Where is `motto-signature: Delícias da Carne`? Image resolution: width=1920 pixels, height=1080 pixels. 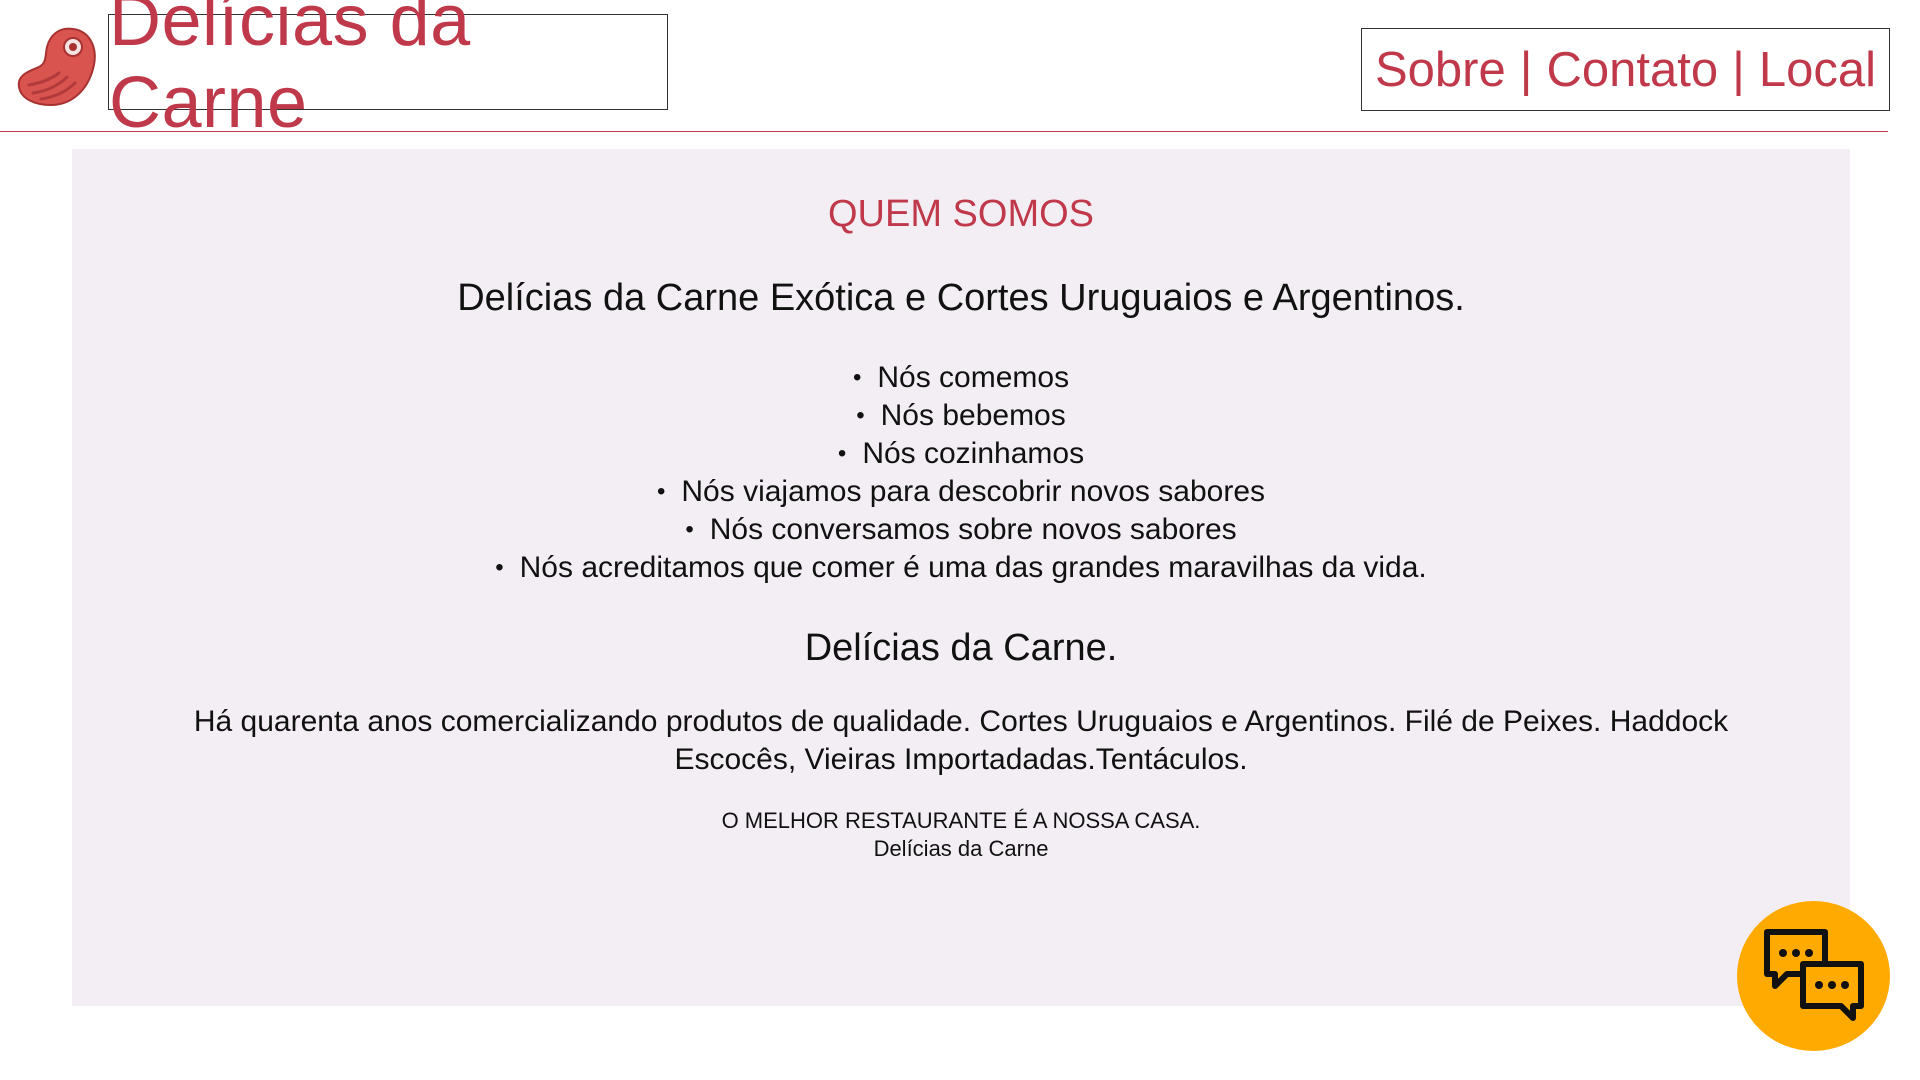
motto-signature: Delícias da Carne is located at coordinates (961, 848).